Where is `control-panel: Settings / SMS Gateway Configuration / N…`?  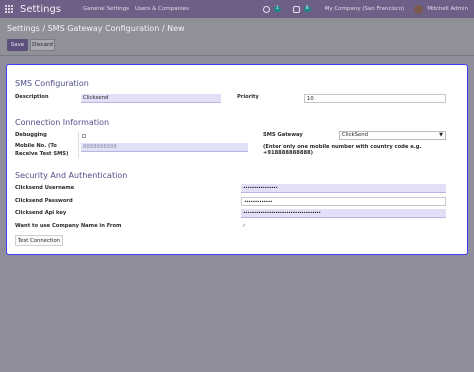
control-panel: Settings / SMS Gateway Configuration / N… is located at coordinates (237, 37).